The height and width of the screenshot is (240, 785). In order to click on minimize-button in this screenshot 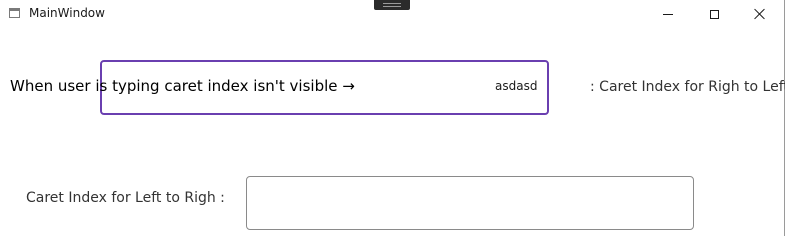, I will do `click(668, 14)`.